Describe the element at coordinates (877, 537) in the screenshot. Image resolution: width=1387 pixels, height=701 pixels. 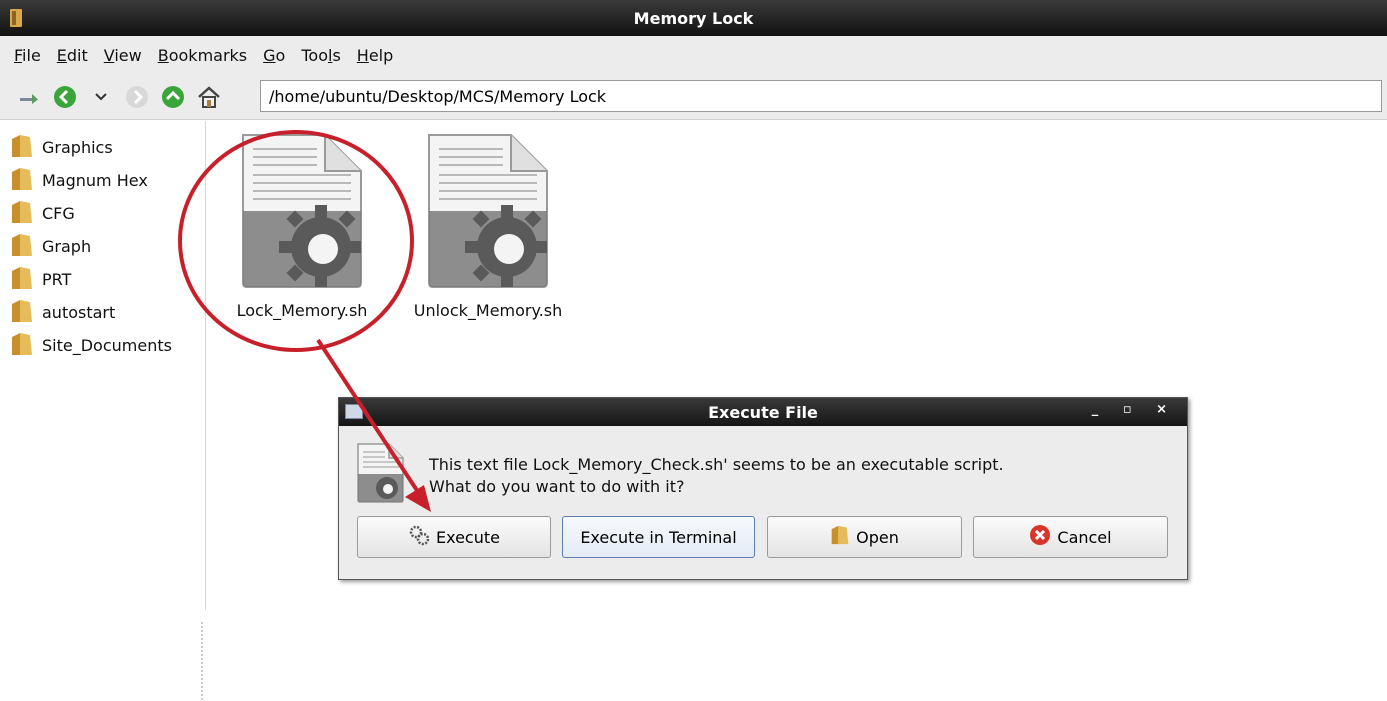
I see `button-label: Open` at that location.